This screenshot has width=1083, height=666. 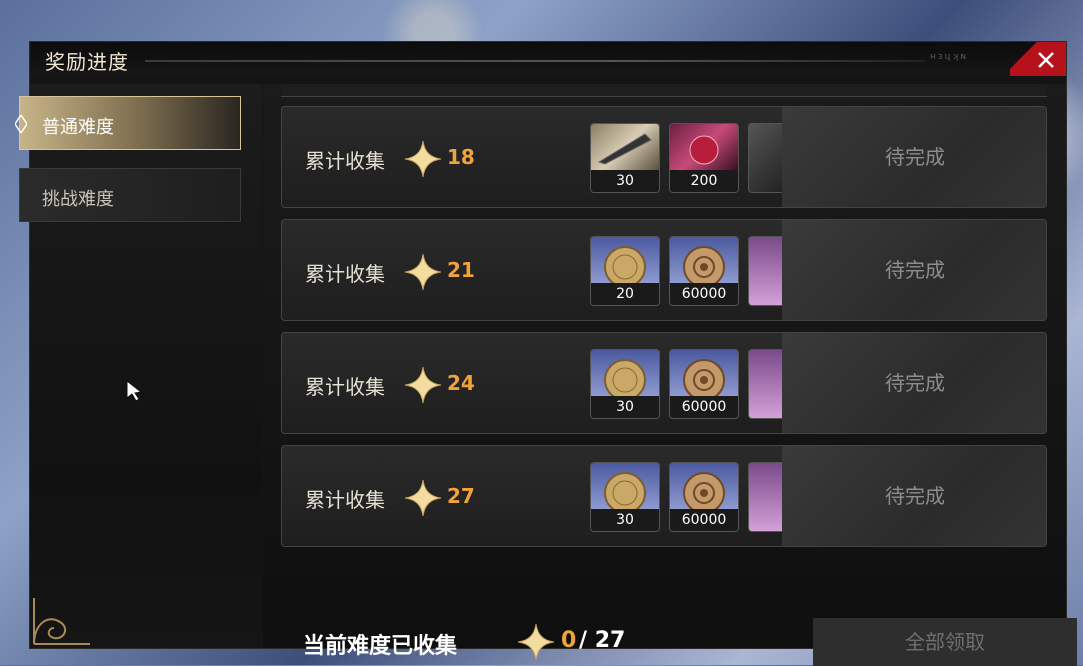 What do you see at coordinates (548, 59) in the screenshot?
I see `titlebar: 奖励进度 ʜɜɥʞɴ` at bounding box center [548, 59].